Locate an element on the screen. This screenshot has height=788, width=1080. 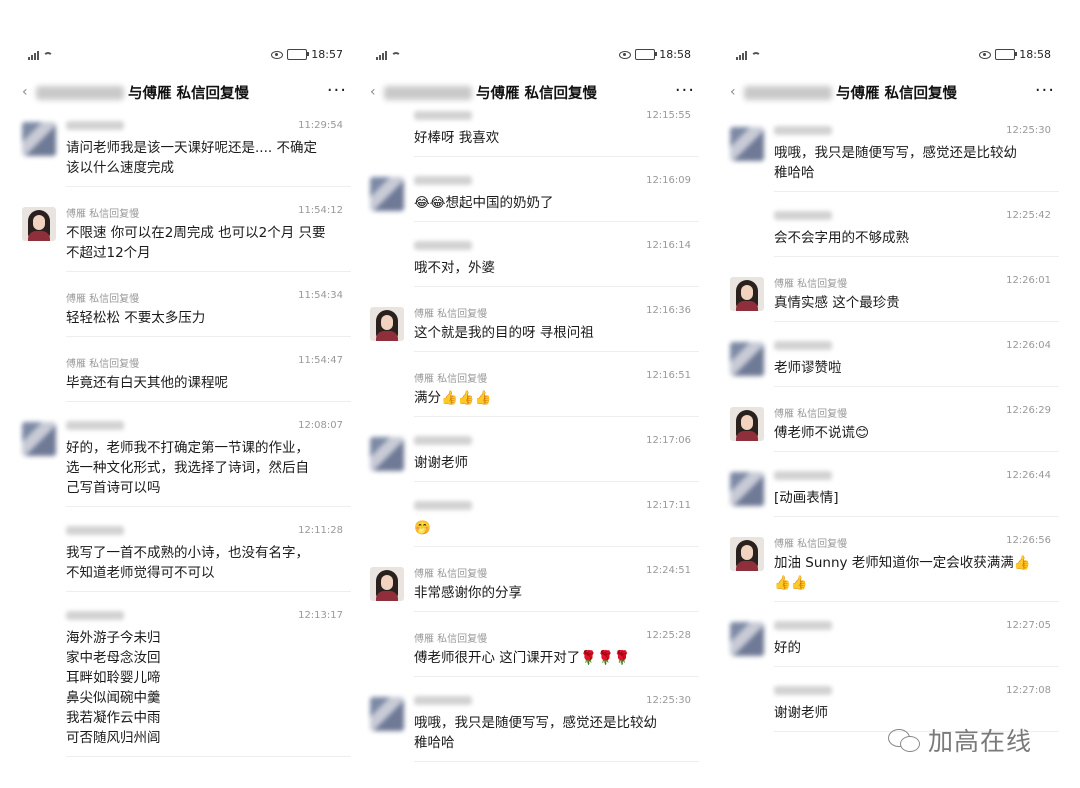
signal-icon is located at coordinates (381, 55).